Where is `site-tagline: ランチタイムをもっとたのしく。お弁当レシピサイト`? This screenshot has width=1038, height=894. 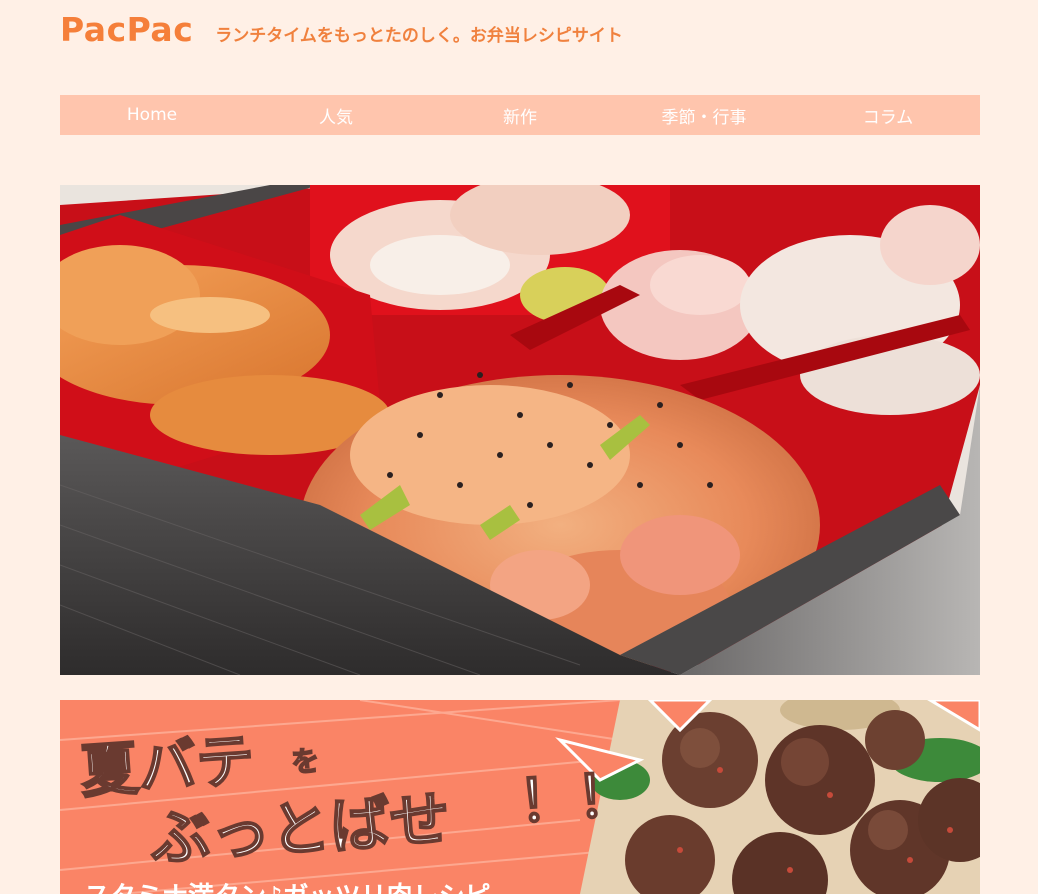
site-tagline: ランチタイムをもっとたのしく。お弁当レシピサイト is located at coordinates (419, 36).